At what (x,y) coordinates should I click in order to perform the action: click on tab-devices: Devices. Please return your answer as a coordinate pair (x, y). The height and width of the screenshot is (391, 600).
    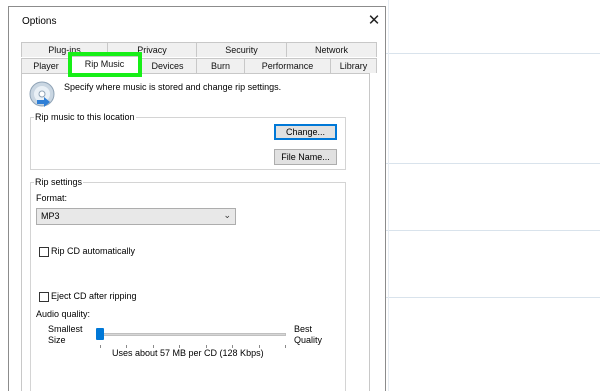
    Looking at the image, I should click on (168, 65).